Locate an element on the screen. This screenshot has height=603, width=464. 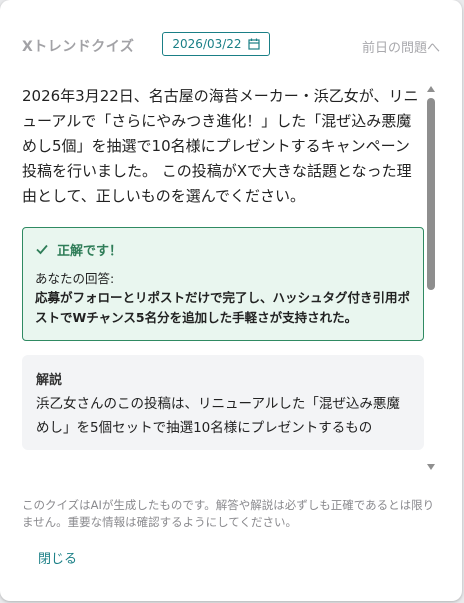
scrollbar is located at coordinates (431, 279).